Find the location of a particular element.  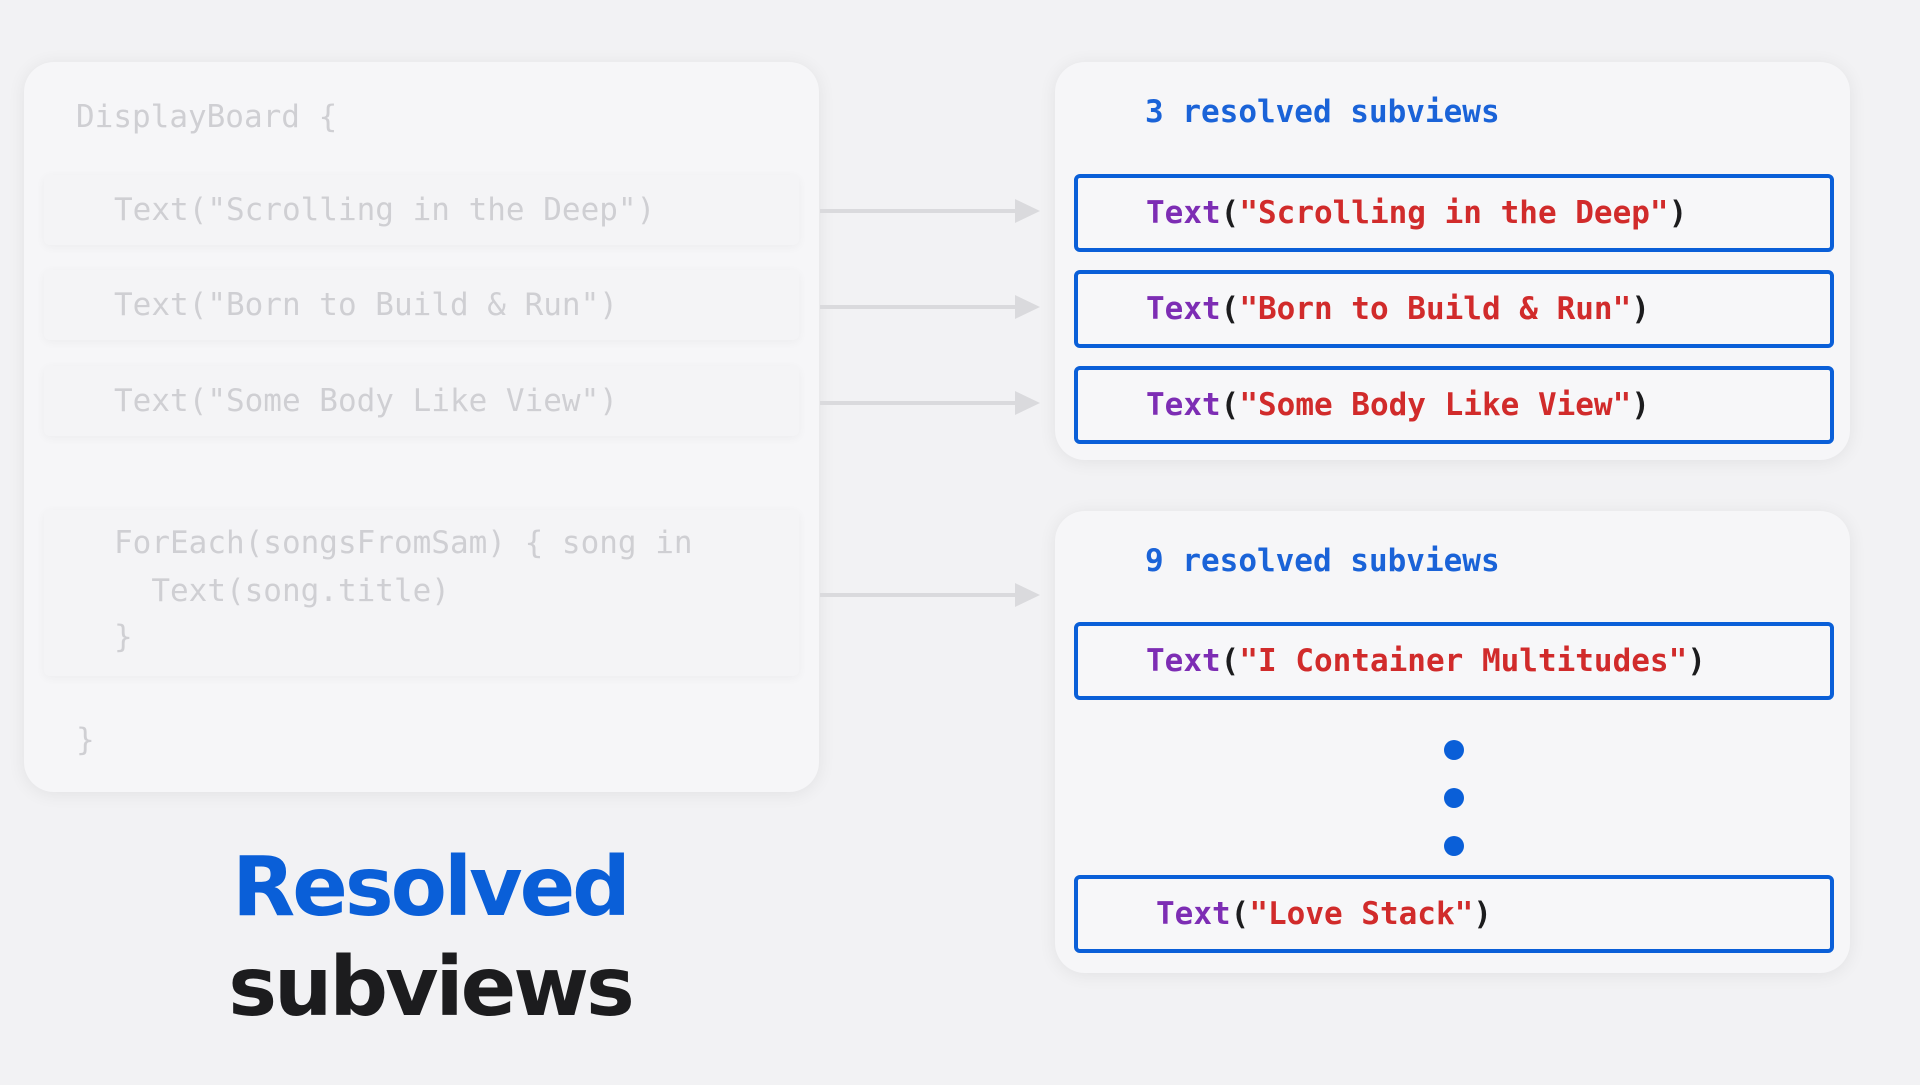

resolved-subview-box: Text("I Container Multitudes") is located at coordinates (1454, 661).